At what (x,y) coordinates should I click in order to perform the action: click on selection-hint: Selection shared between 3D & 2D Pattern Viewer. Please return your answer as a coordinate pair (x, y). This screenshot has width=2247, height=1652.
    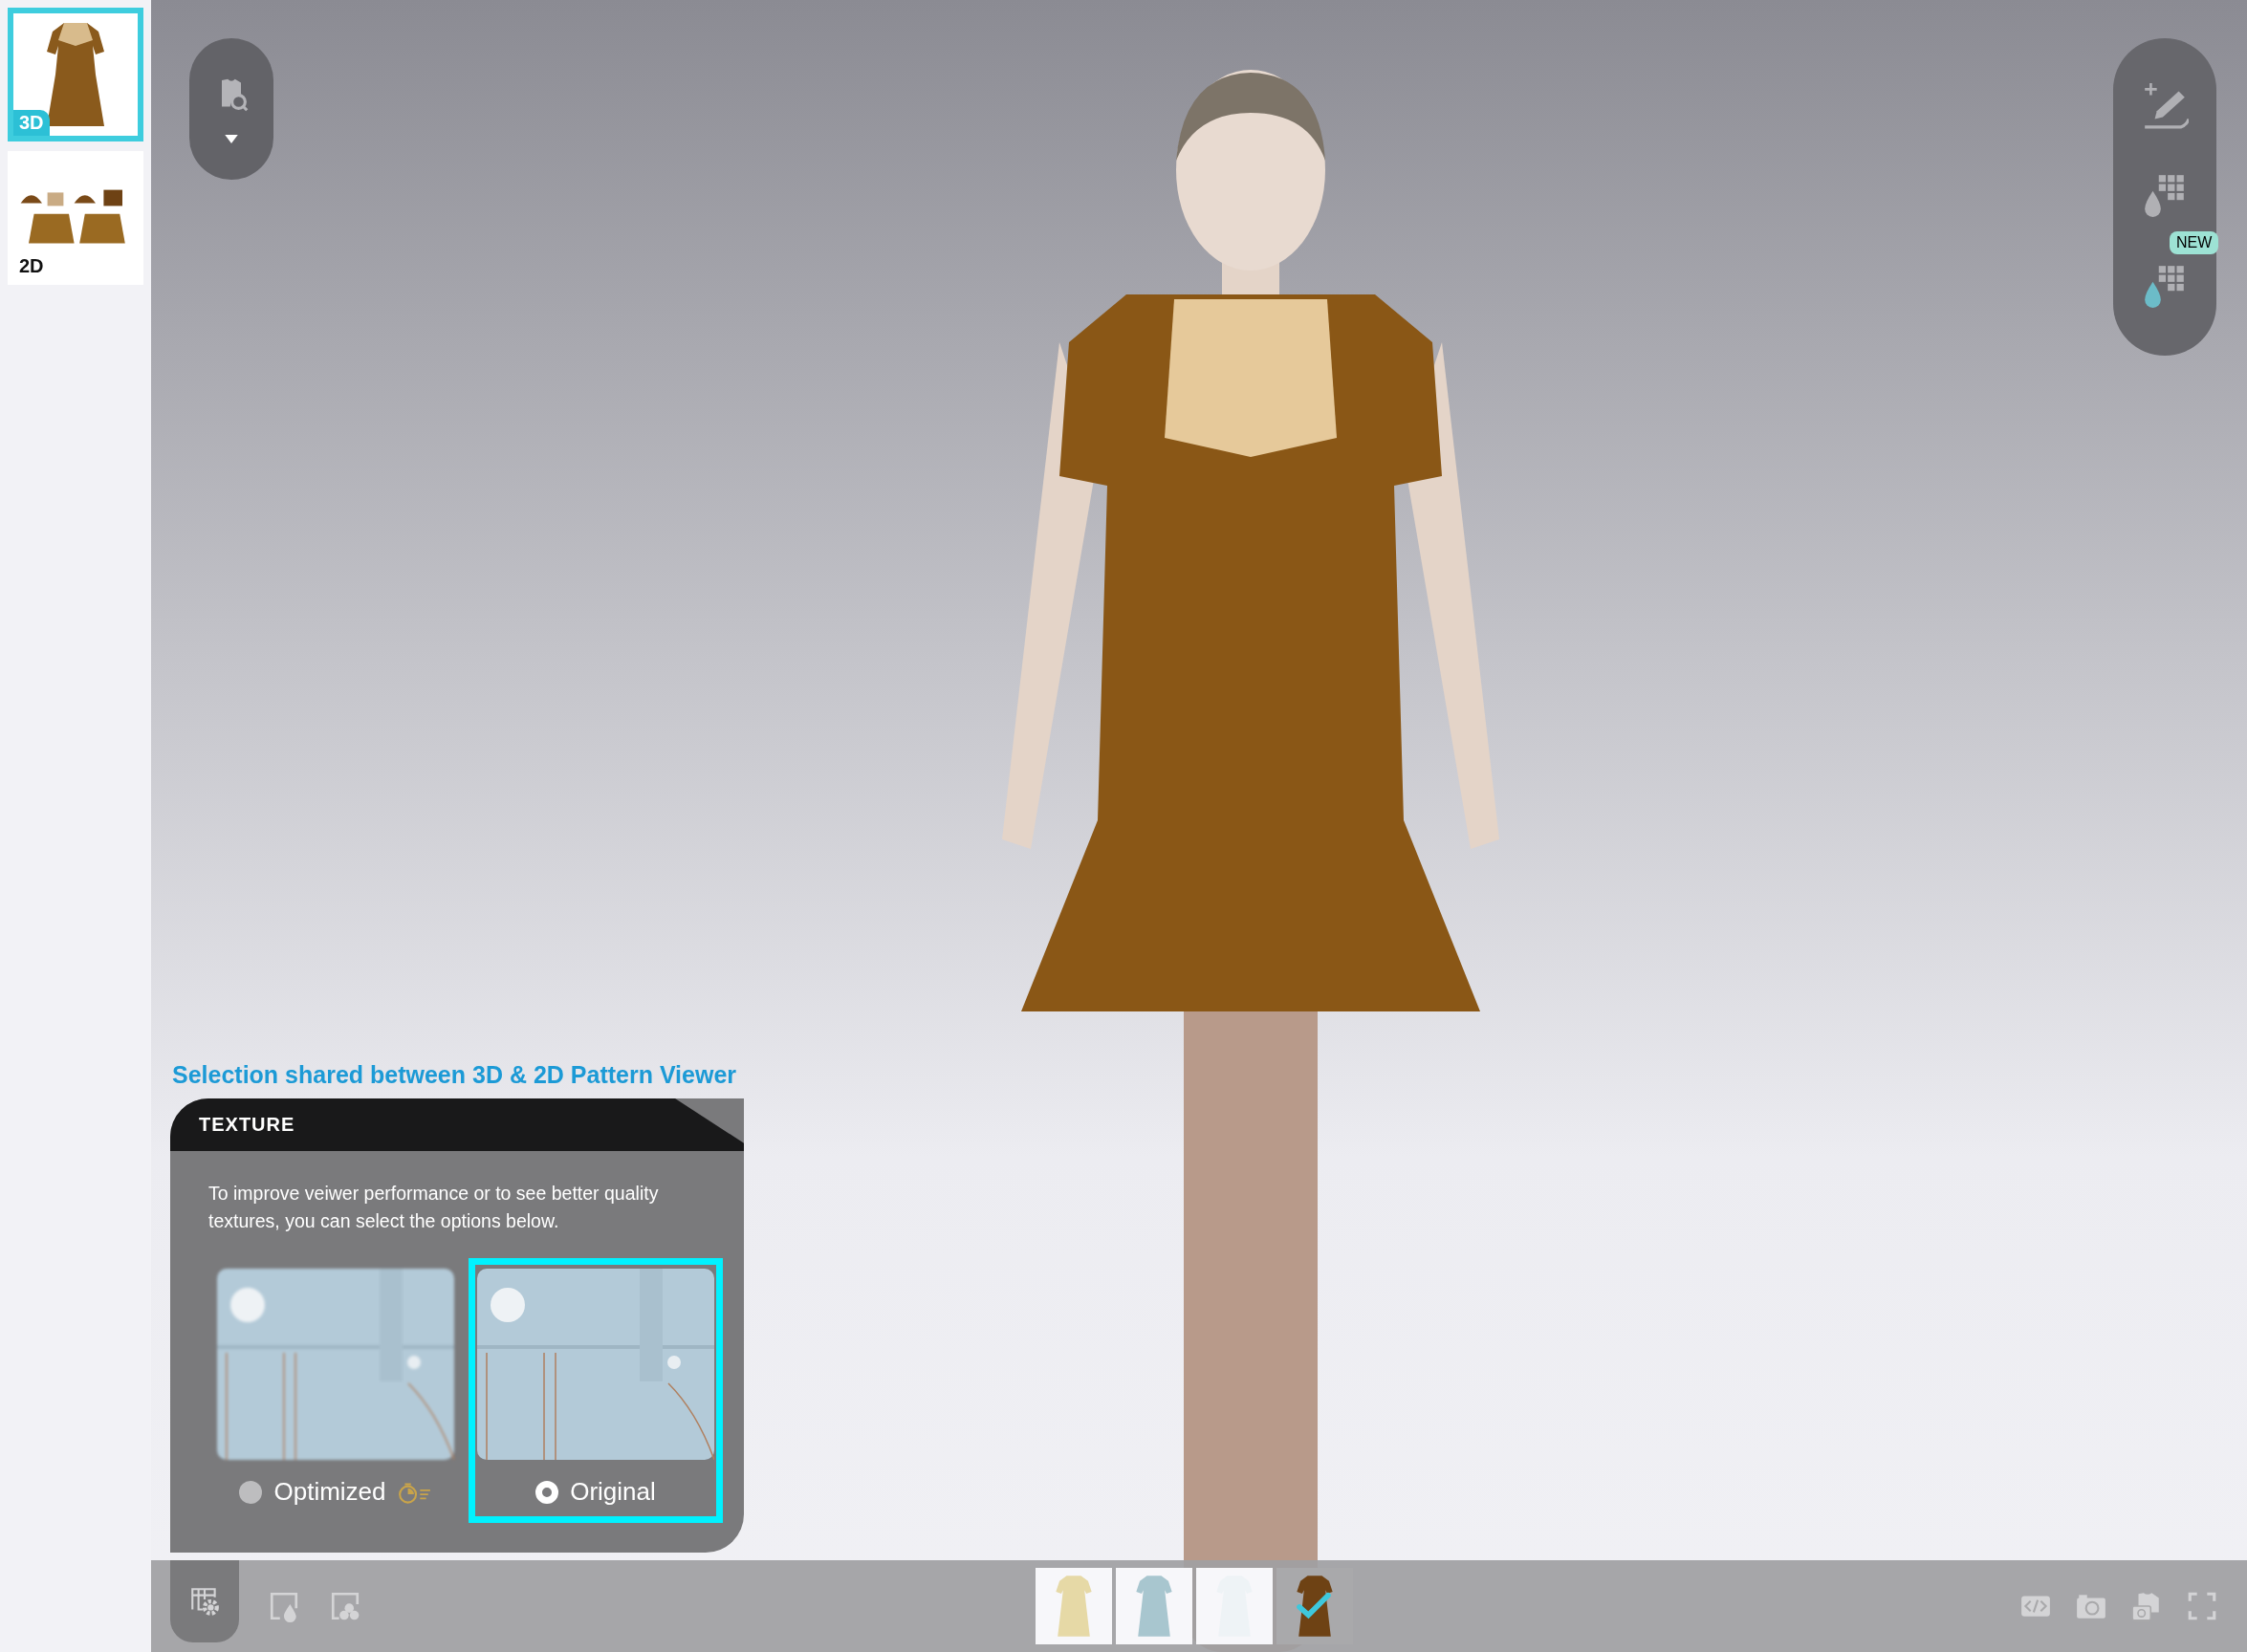
    Looking at the image, I should click on (455, 1075).